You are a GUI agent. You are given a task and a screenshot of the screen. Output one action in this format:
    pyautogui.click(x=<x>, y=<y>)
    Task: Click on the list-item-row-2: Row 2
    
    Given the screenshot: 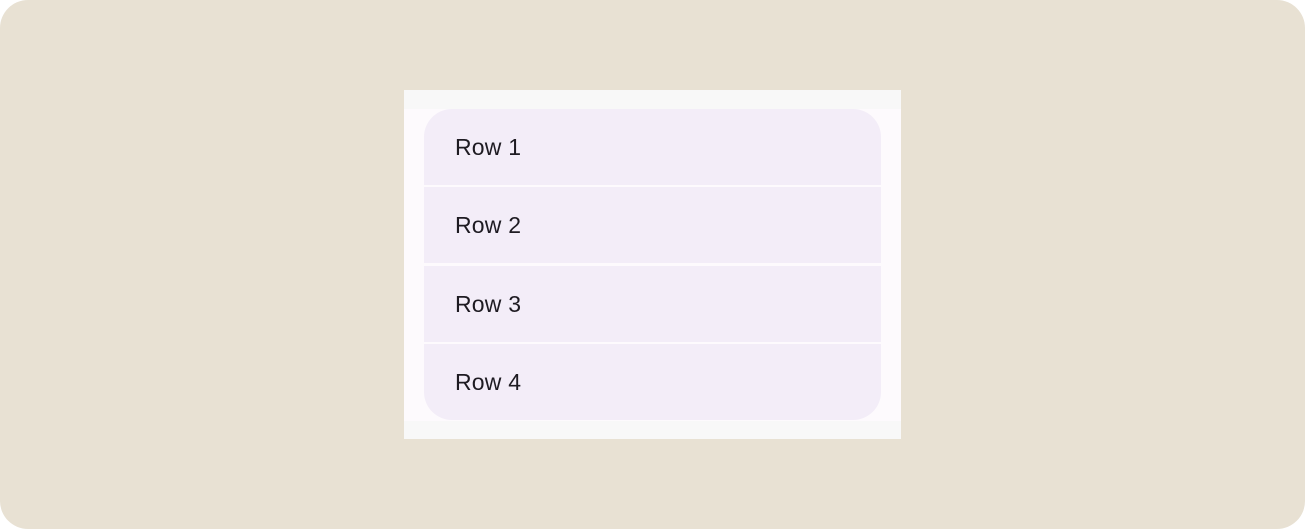 What is the action you would take?
    pyautogui.click(x=652, y=225)
    